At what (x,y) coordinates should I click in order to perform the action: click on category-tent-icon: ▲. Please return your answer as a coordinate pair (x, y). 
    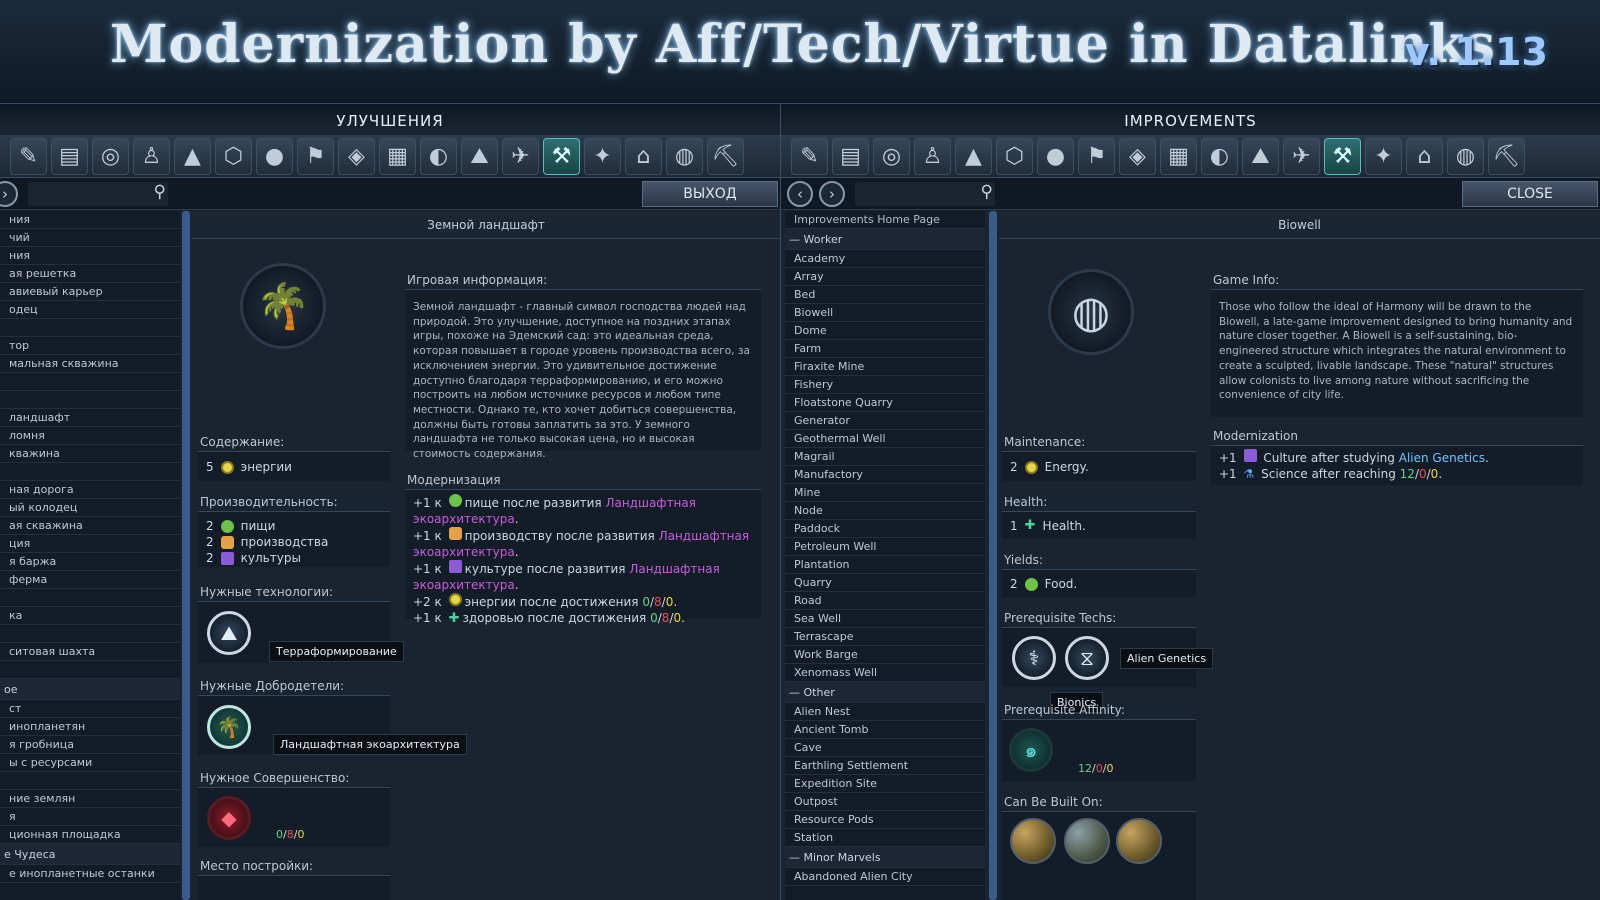
    Looking at the image, I should click on (192, 156).